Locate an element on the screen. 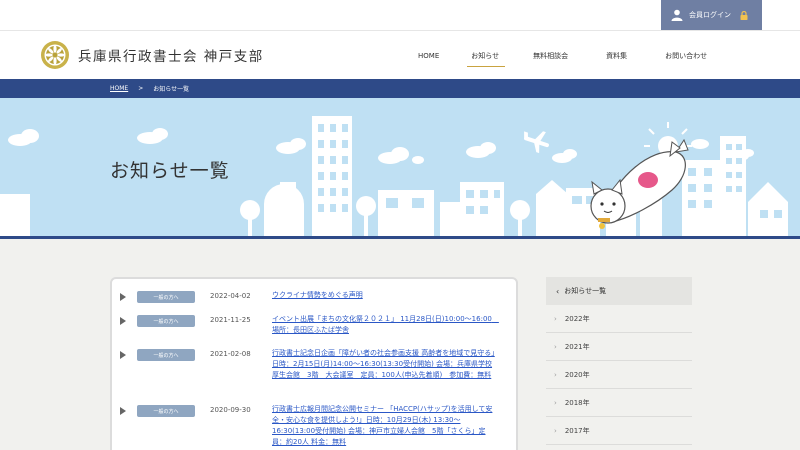 The image size is (800, 450). mascot-cat-illustration is located at coordinates (639, 183).